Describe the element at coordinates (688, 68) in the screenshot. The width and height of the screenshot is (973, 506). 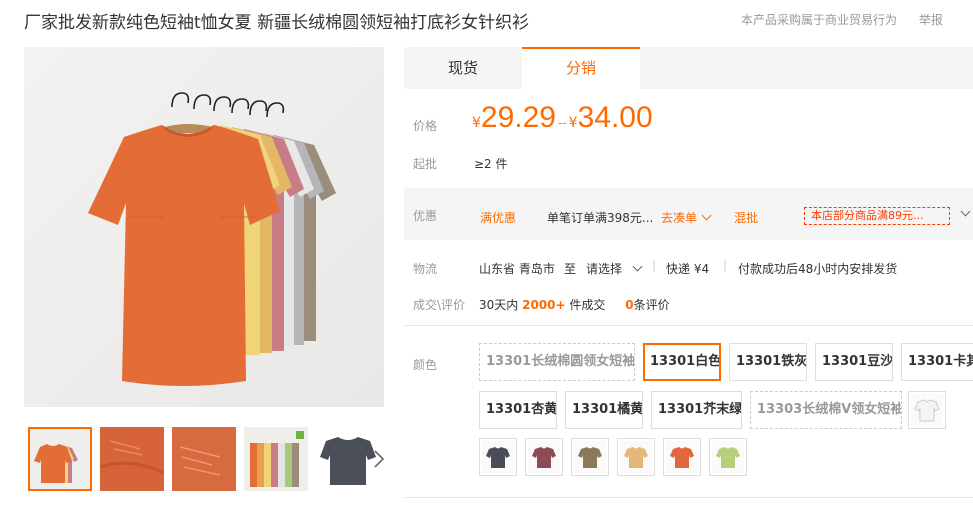
I see `purchase-mode-tabs: 现货 分销` at that location.